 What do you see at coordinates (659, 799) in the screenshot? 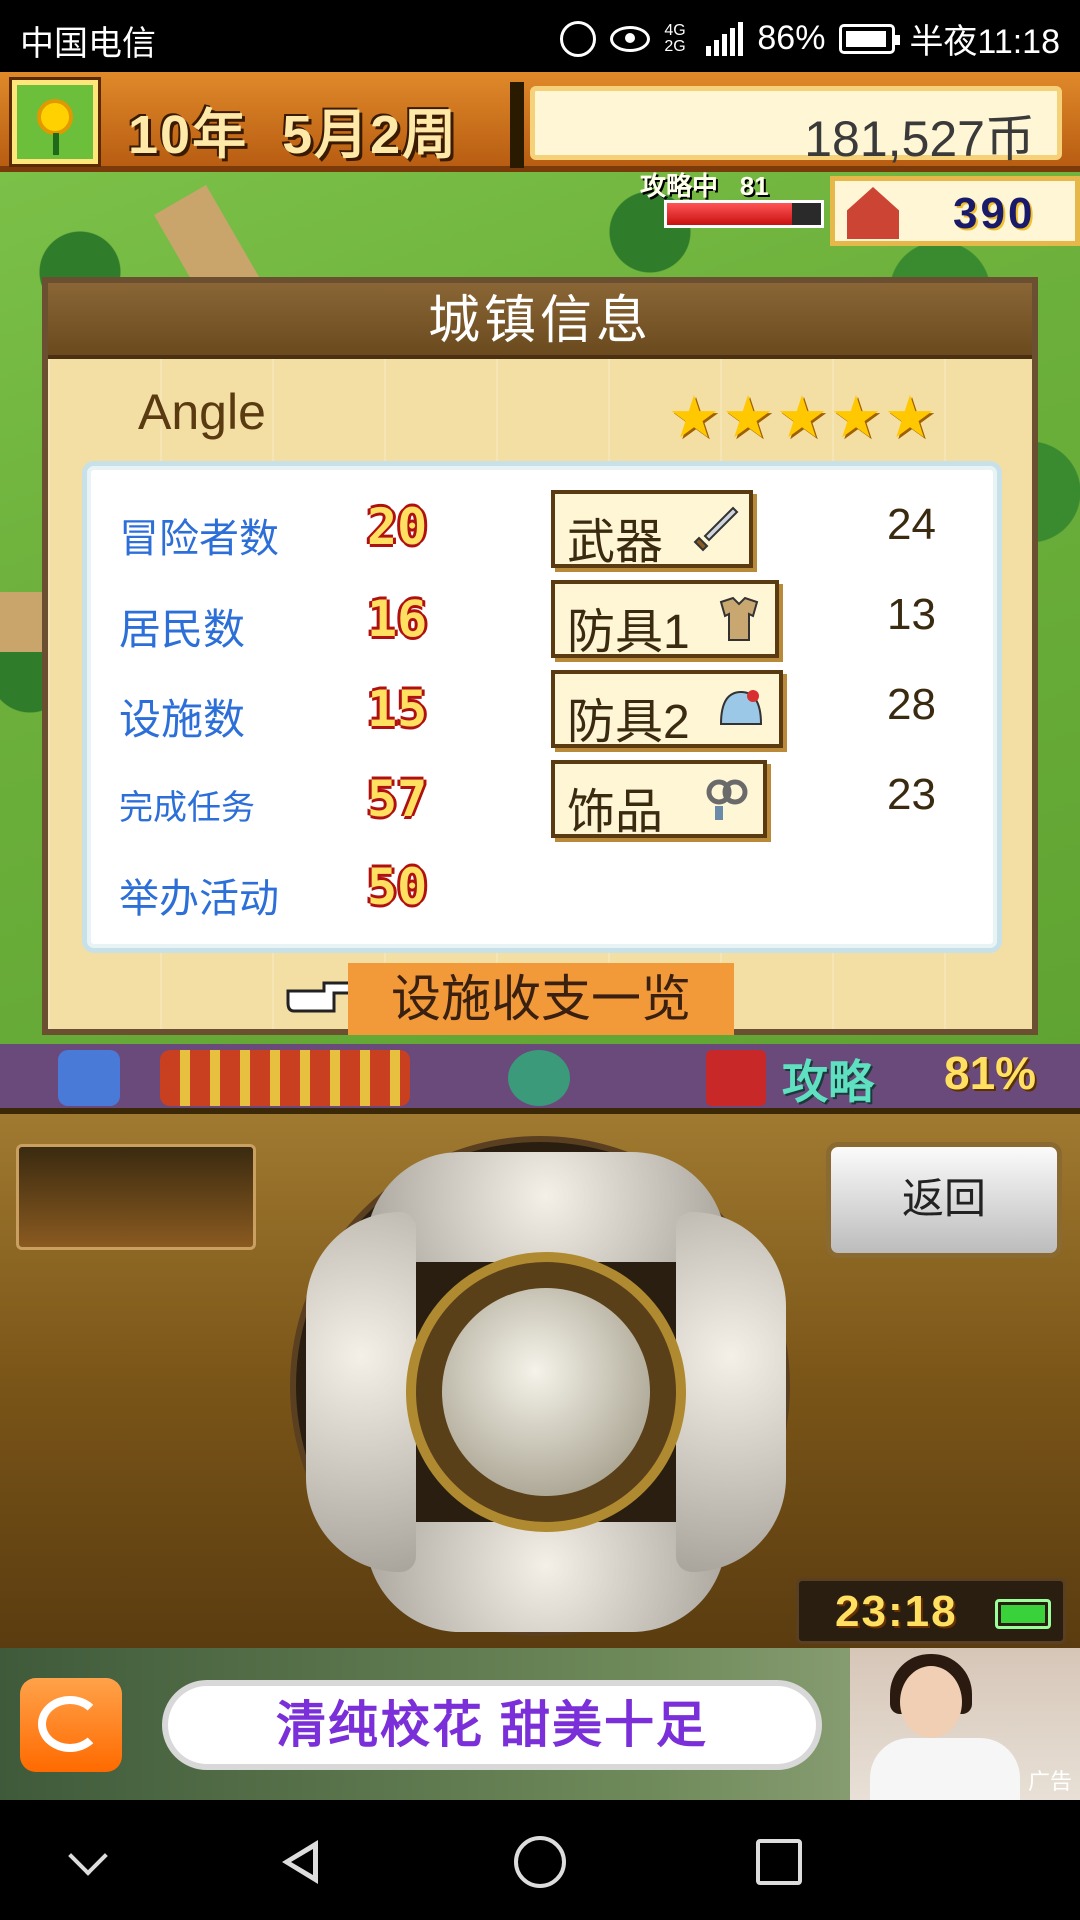
I see `accessory-button: 饰品` at bounding box center [659, 799].